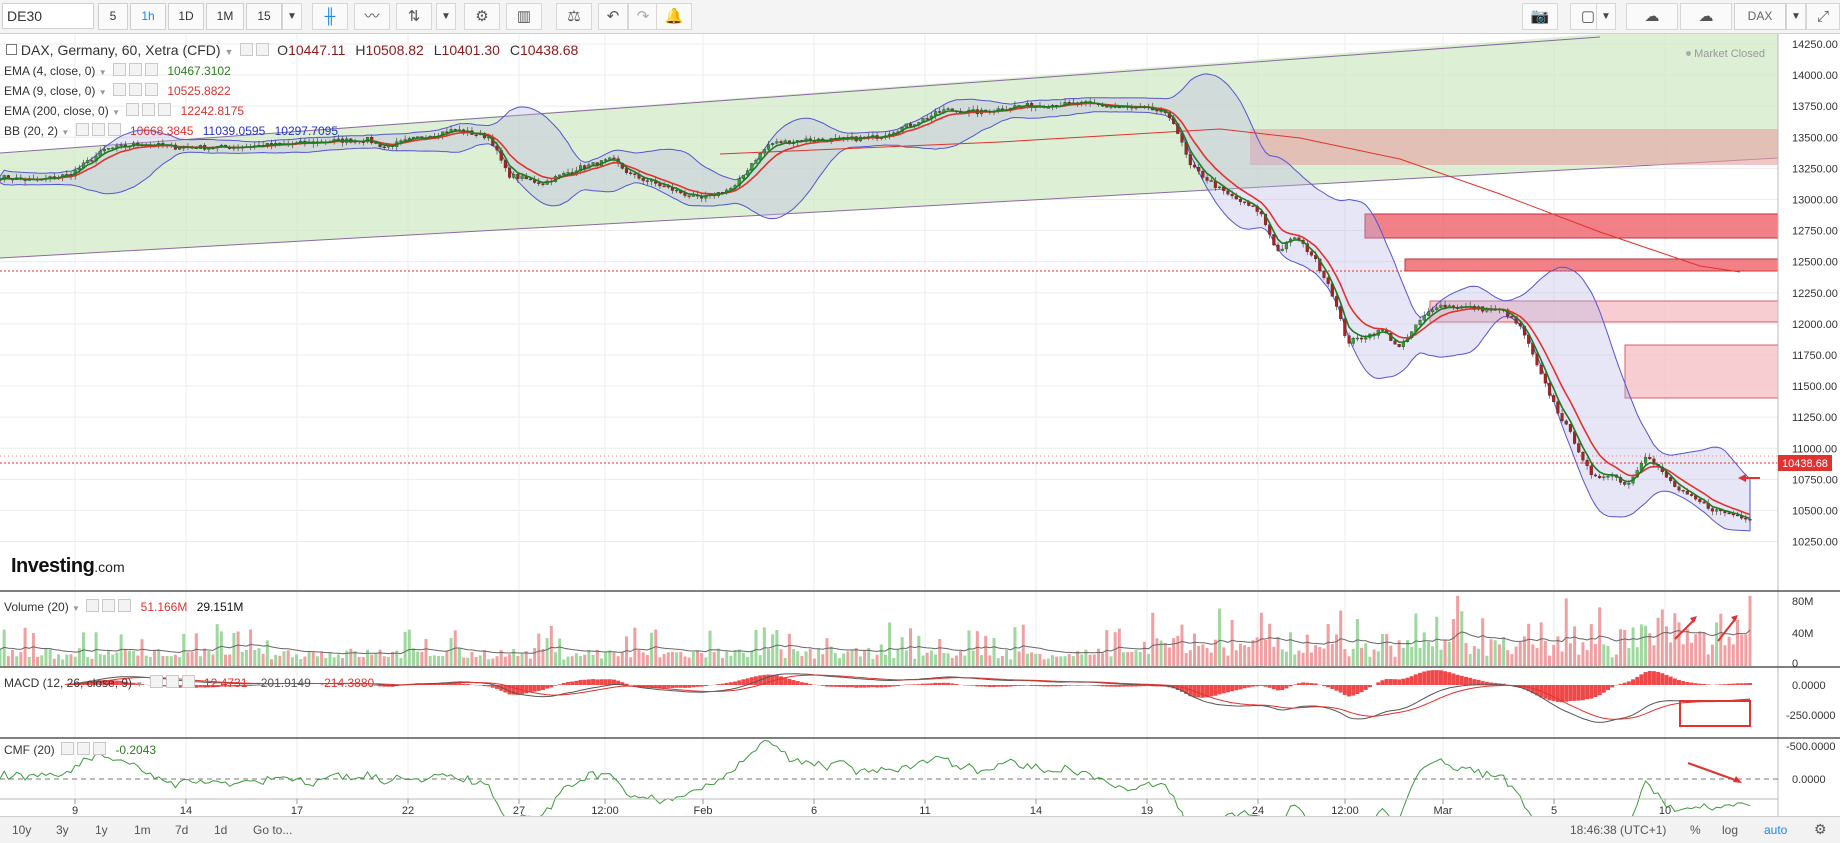 The image size is (1840, 843). What do you see at coordinates (114, 129) in the screenshot?
I see `bb-remove-icon` at bounding box center [114, 129].